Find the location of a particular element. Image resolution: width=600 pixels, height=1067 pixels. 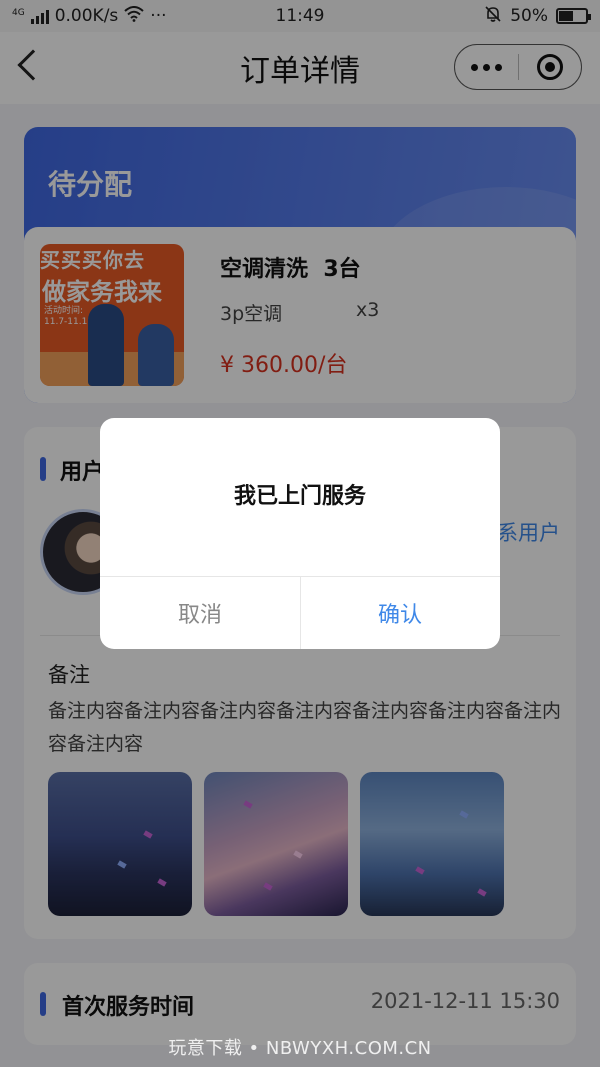

dialog-title: 我已上门服务 is located at coordinates (299, 496).